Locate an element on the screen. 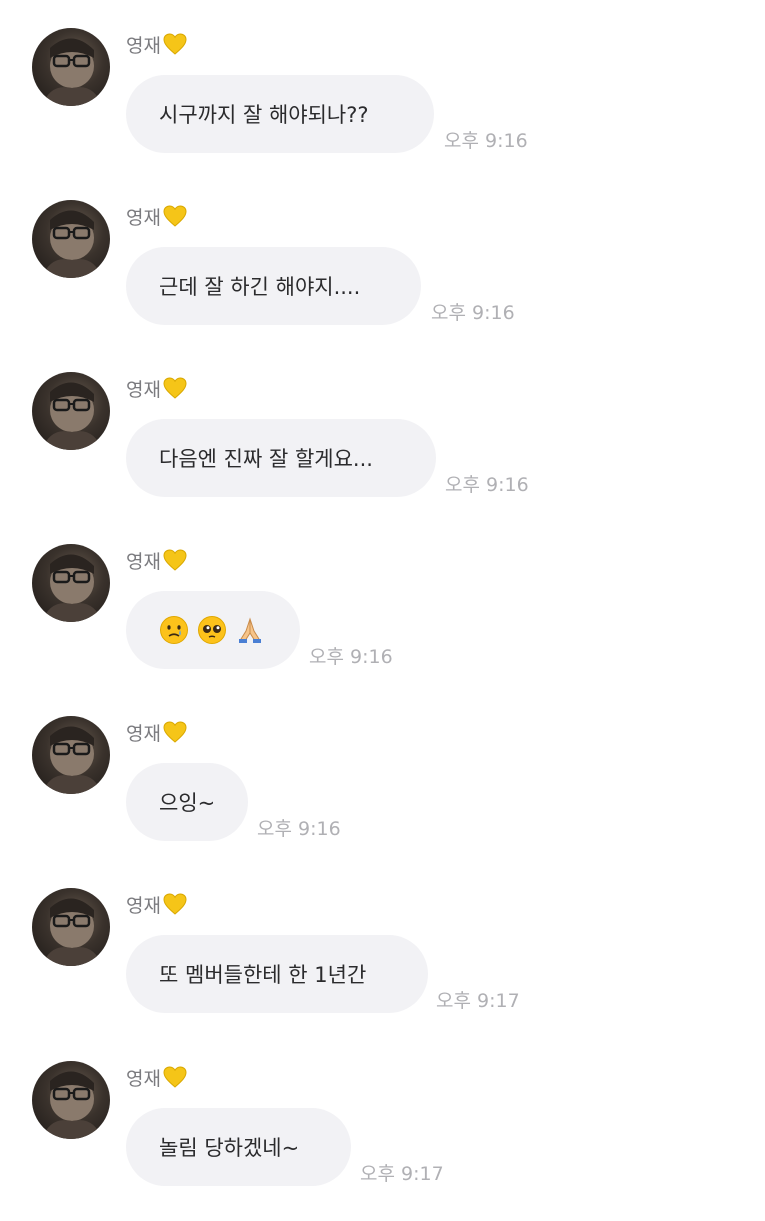 The image size is (765, 1221). message-bubble is located at coordinates (213, 630).